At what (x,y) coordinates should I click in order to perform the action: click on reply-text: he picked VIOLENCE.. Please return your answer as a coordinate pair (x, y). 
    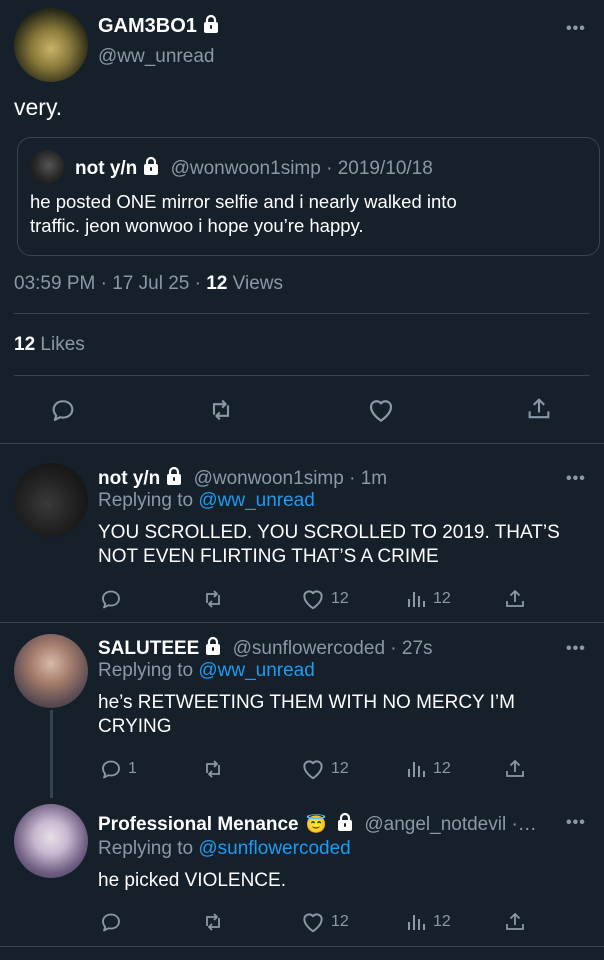
    Looking at the image, I should click on (192, 881).